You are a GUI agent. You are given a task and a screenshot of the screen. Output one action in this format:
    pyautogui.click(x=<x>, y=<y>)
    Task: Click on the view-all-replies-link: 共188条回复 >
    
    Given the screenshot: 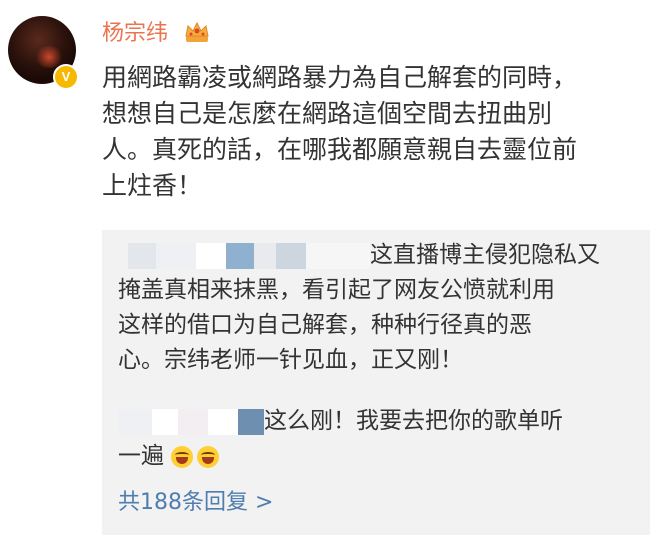 What is the action you would take?
    pyautogui.click(x=195, y=503)
    